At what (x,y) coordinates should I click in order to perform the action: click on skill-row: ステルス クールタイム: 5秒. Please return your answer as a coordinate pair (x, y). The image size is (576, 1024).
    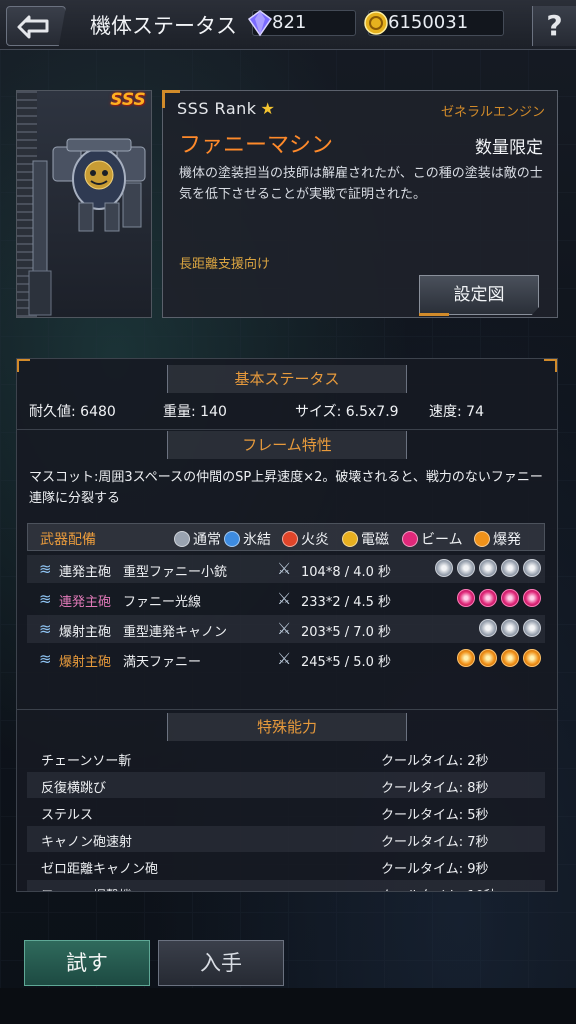
    Looking at the image, I should click on (286, 812).